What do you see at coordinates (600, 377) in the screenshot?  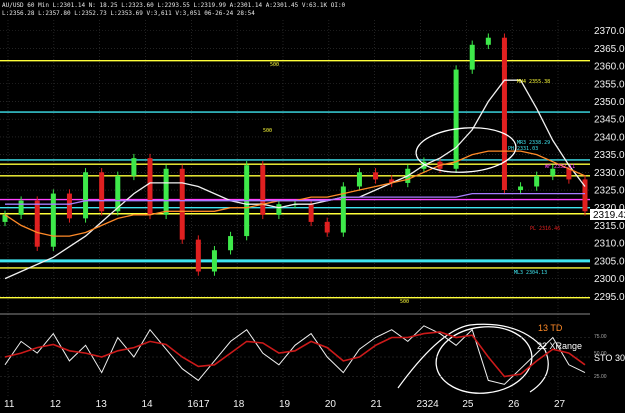 I see `indicator-tick-25: 25.00` at bounding box center [600, 377].